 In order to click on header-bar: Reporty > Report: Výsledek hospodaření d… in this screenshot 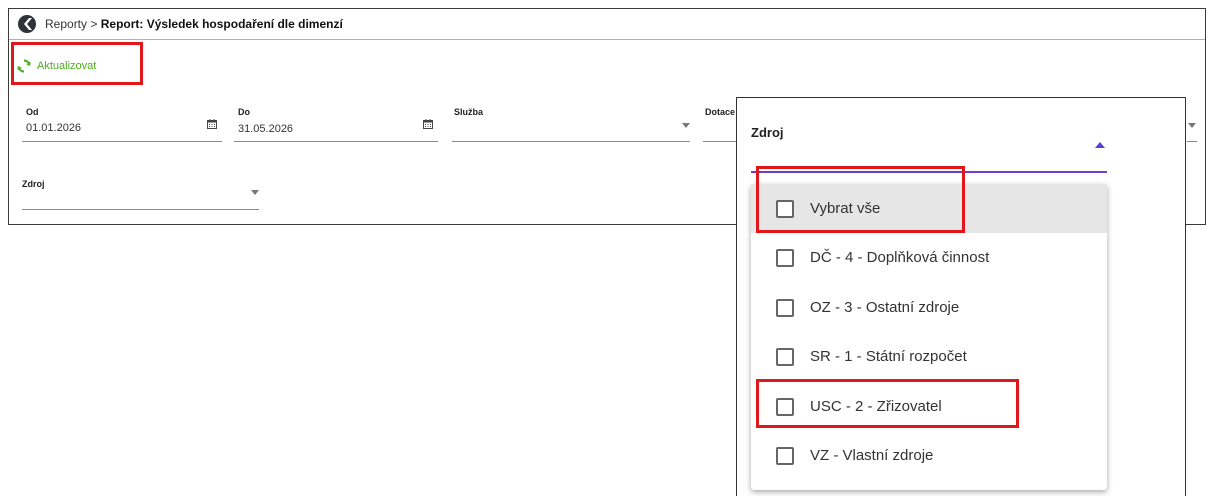, I will do `click(607, 24)`.